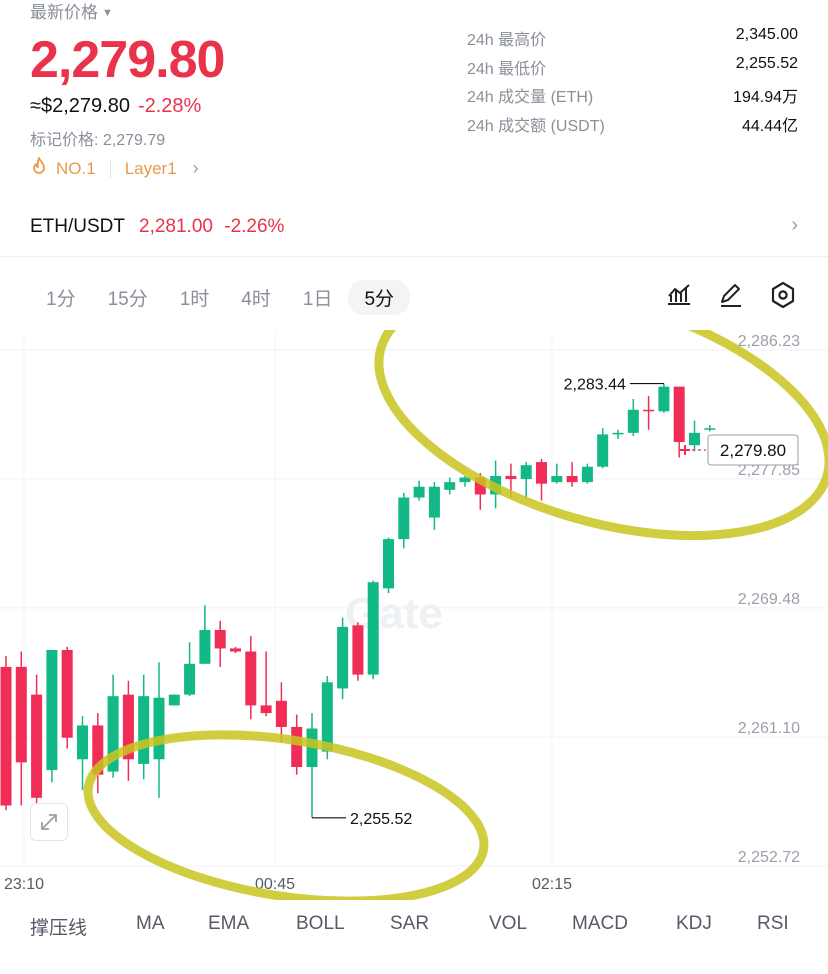  I want to click on stat-label: 24h 成交额 (USDT), so click(536, 126).